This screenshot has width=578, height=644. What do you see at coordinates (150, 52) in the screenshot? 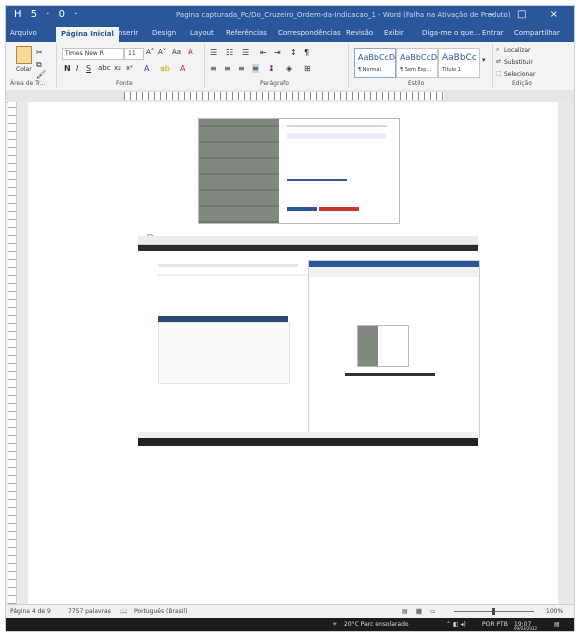
I see `grow-font-icon: A˄` at bounding box center [150, 52].